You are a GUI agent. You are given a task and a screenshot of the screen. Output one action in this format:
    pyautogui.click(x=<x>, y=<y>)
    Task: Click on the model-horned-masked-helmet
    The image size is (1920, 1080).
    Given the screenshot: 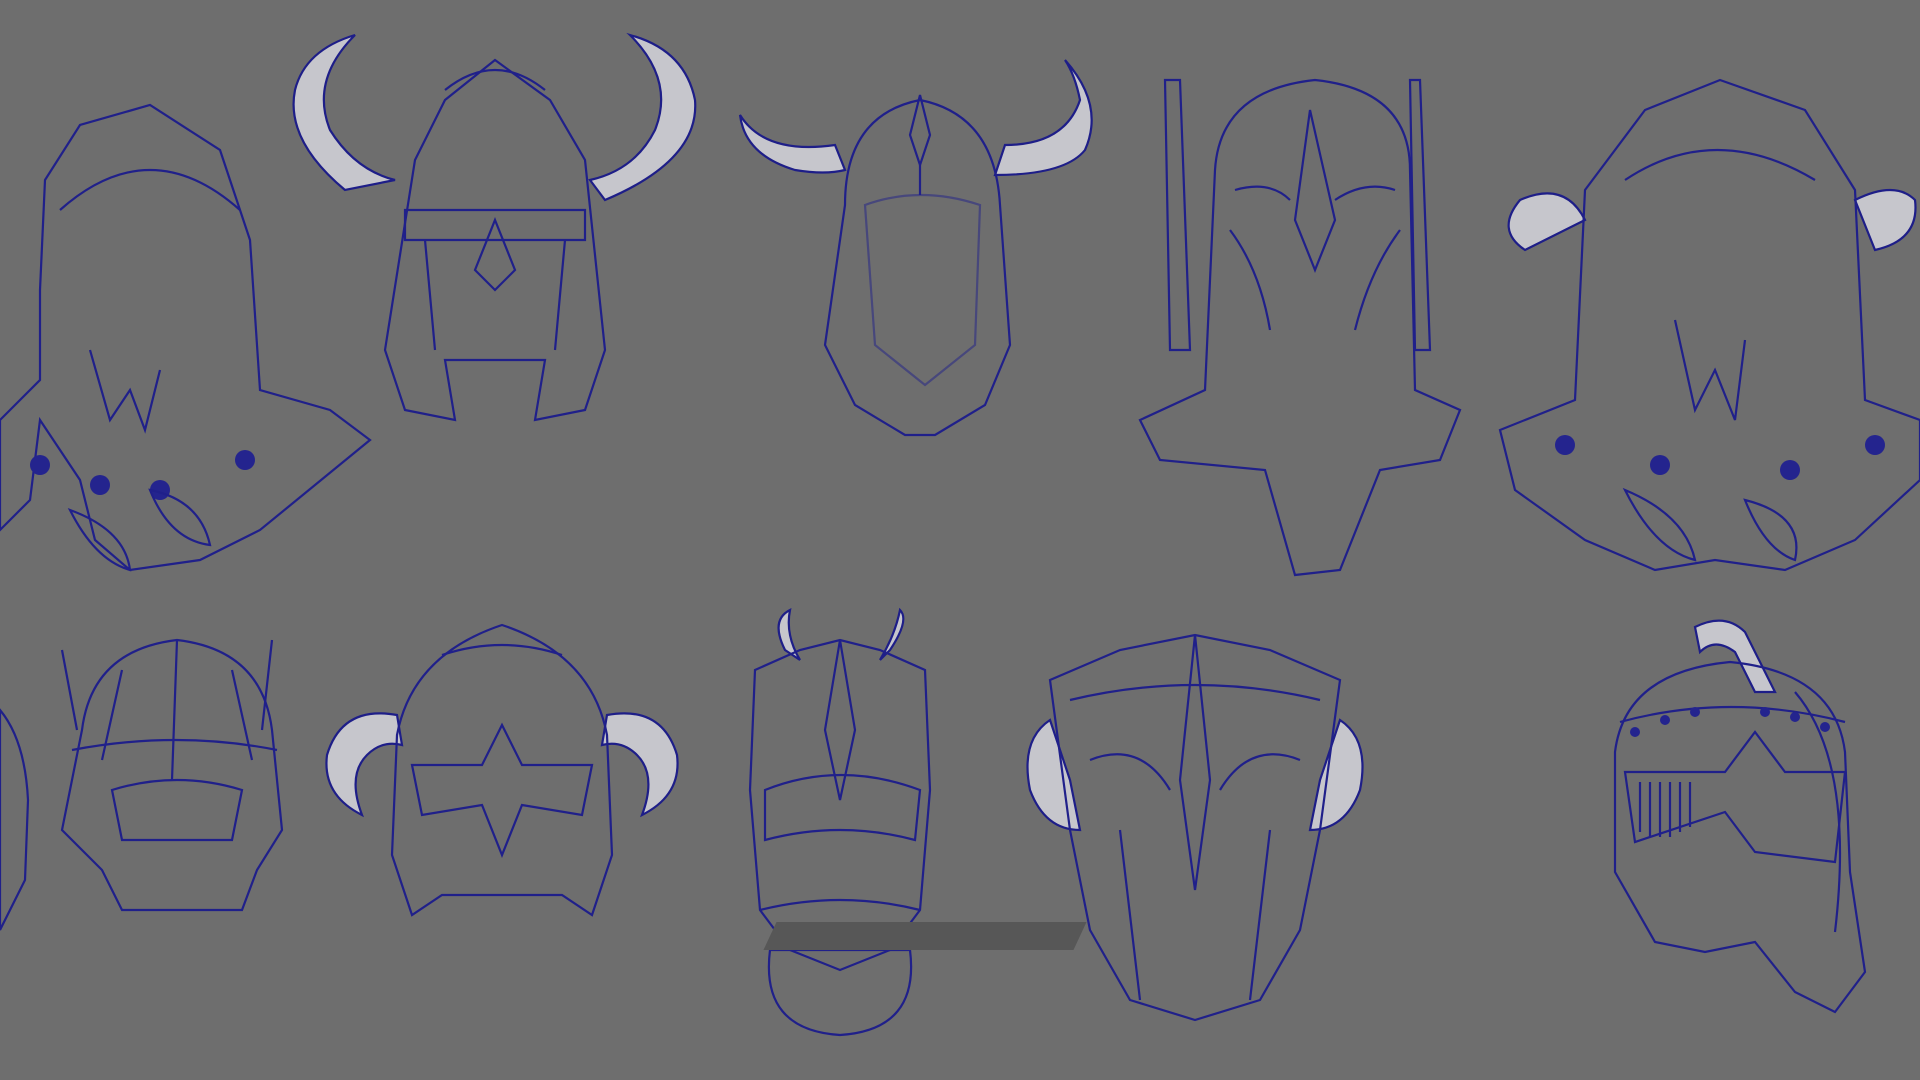 What is the action you would take?
    pyautogui.click(x=502, y=775)
    